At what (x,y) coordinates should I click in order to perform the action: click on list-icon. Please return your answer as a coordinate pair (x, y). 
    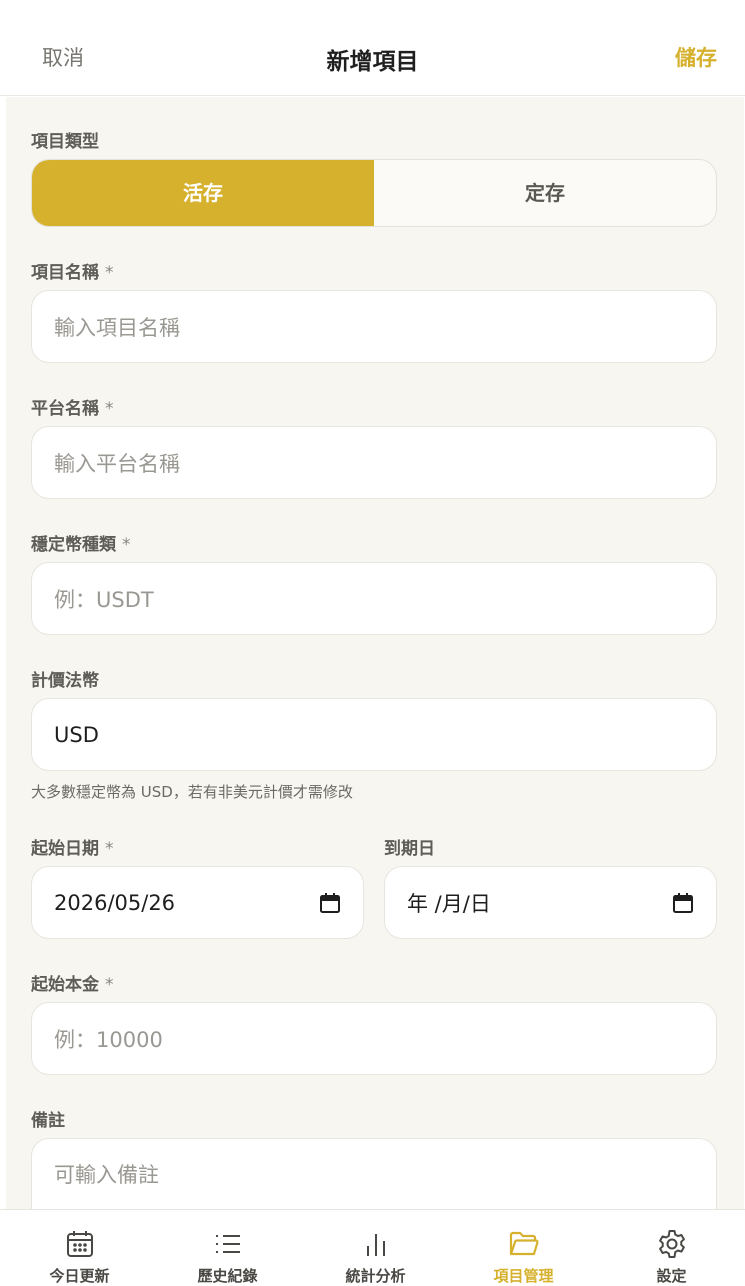
    Looking at the image, I should click on (228, 1244).